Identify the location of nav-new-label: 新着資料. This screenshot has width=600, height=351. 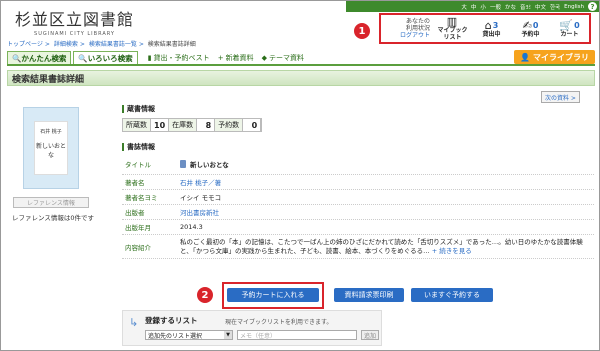
(239, 57).